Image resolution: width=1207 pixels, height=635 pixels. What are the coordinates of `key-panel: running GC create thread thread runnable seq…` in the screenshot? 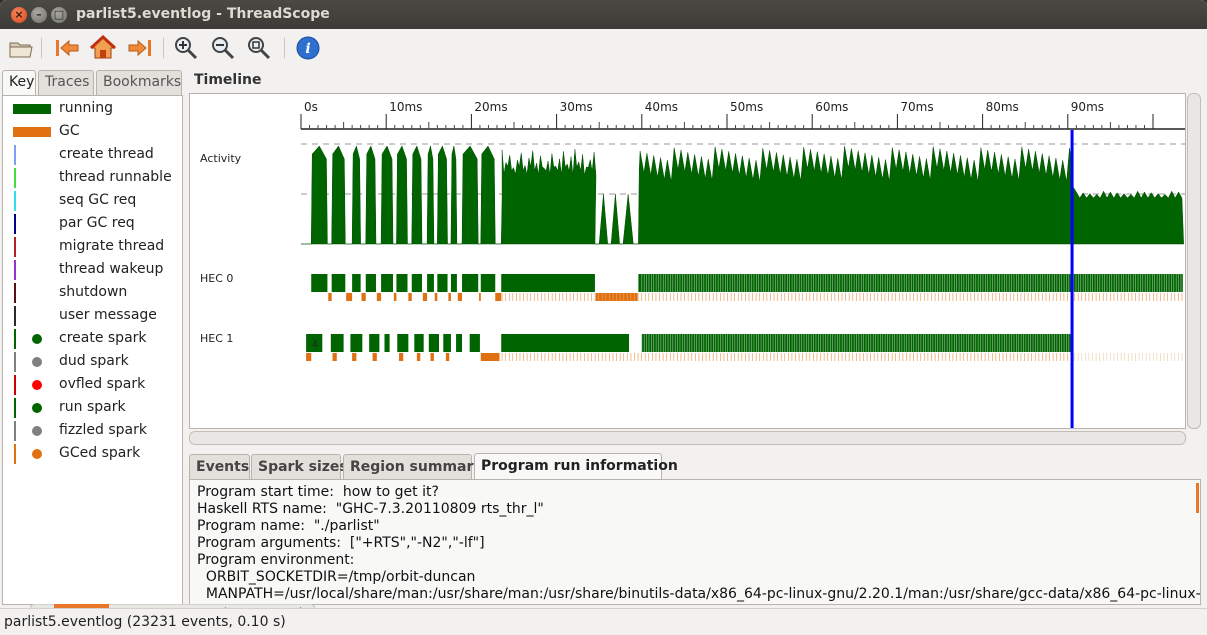 It's located at (92, 350).